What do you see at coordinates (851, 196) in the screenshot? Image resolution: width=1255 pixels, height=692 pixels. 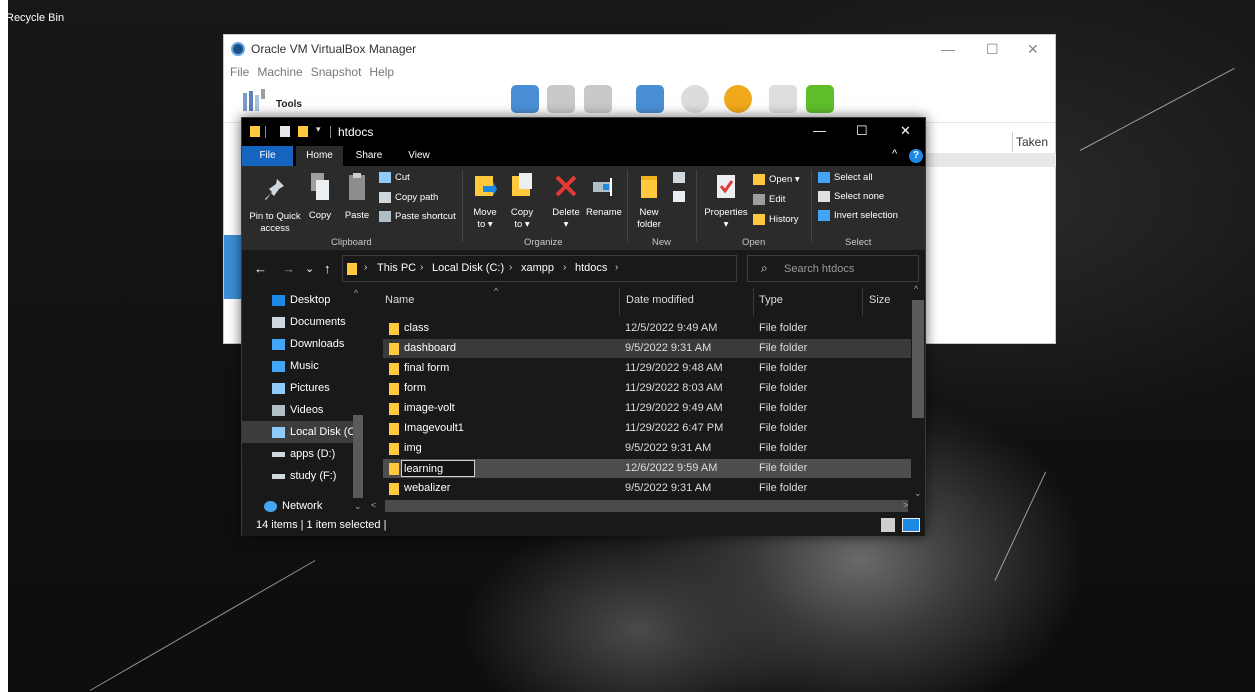 I see `select-none-button: Select none` at bounding box center [851, 196].